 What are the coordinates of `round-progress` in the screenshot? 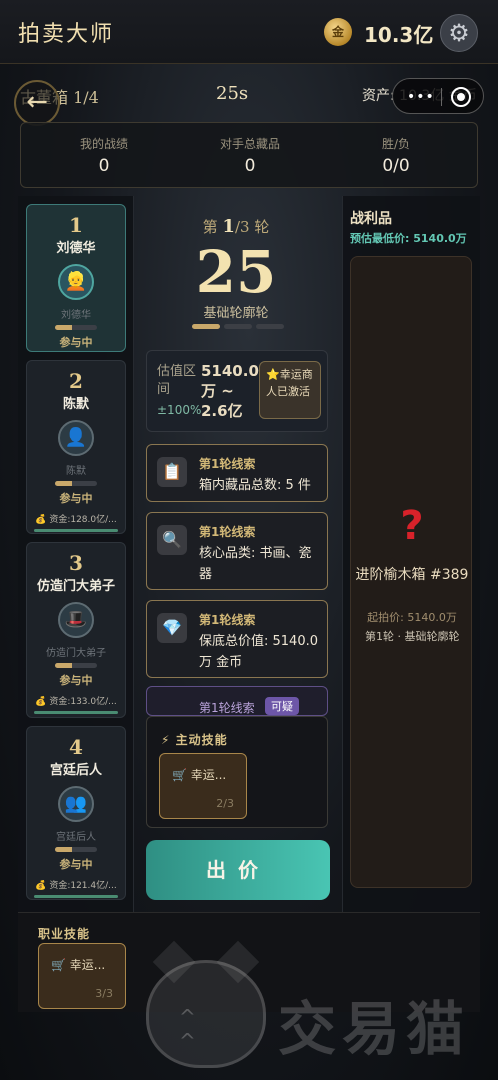 It's located at (238, 326).